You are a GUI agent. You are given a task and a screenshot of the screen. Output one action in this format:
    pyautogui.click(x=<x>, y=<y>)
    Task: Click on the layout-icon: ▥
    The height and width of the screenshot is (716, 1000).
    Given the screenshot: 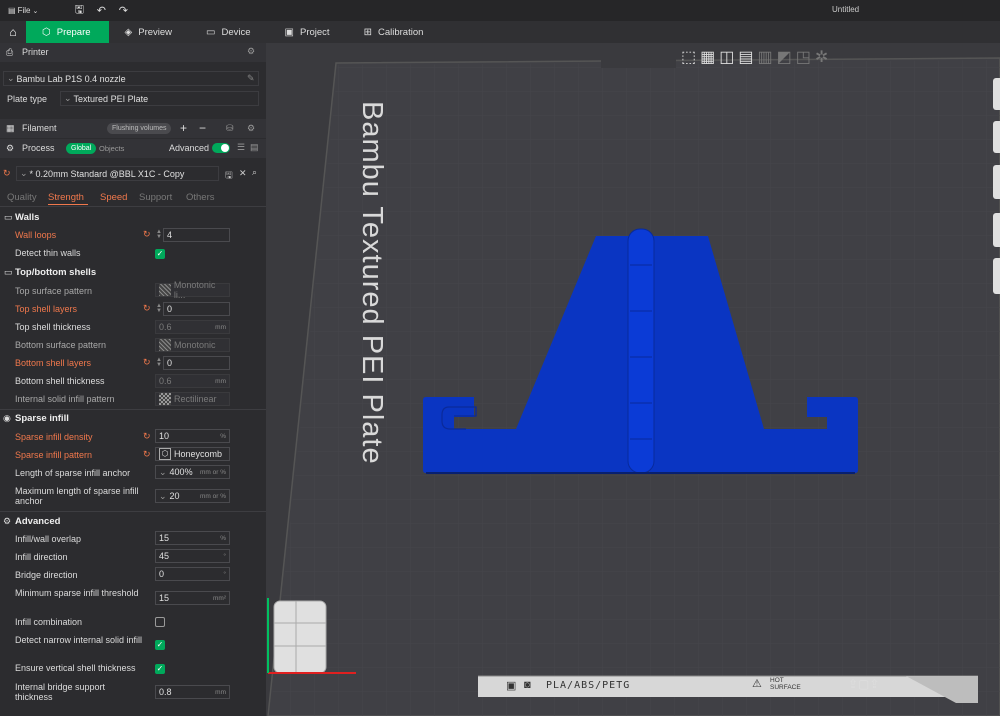 What is the action you would take?
    pyautogui.click(x=765, y=57)
    